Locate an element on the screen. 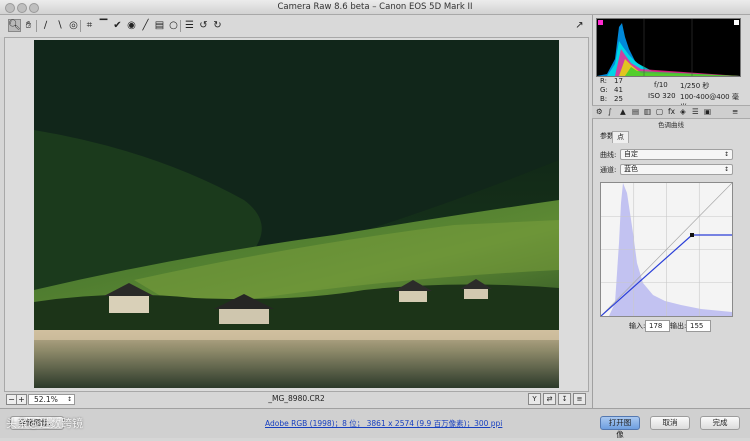  graduated-filter-icon: ▤ is located at coordinates (159, 25).